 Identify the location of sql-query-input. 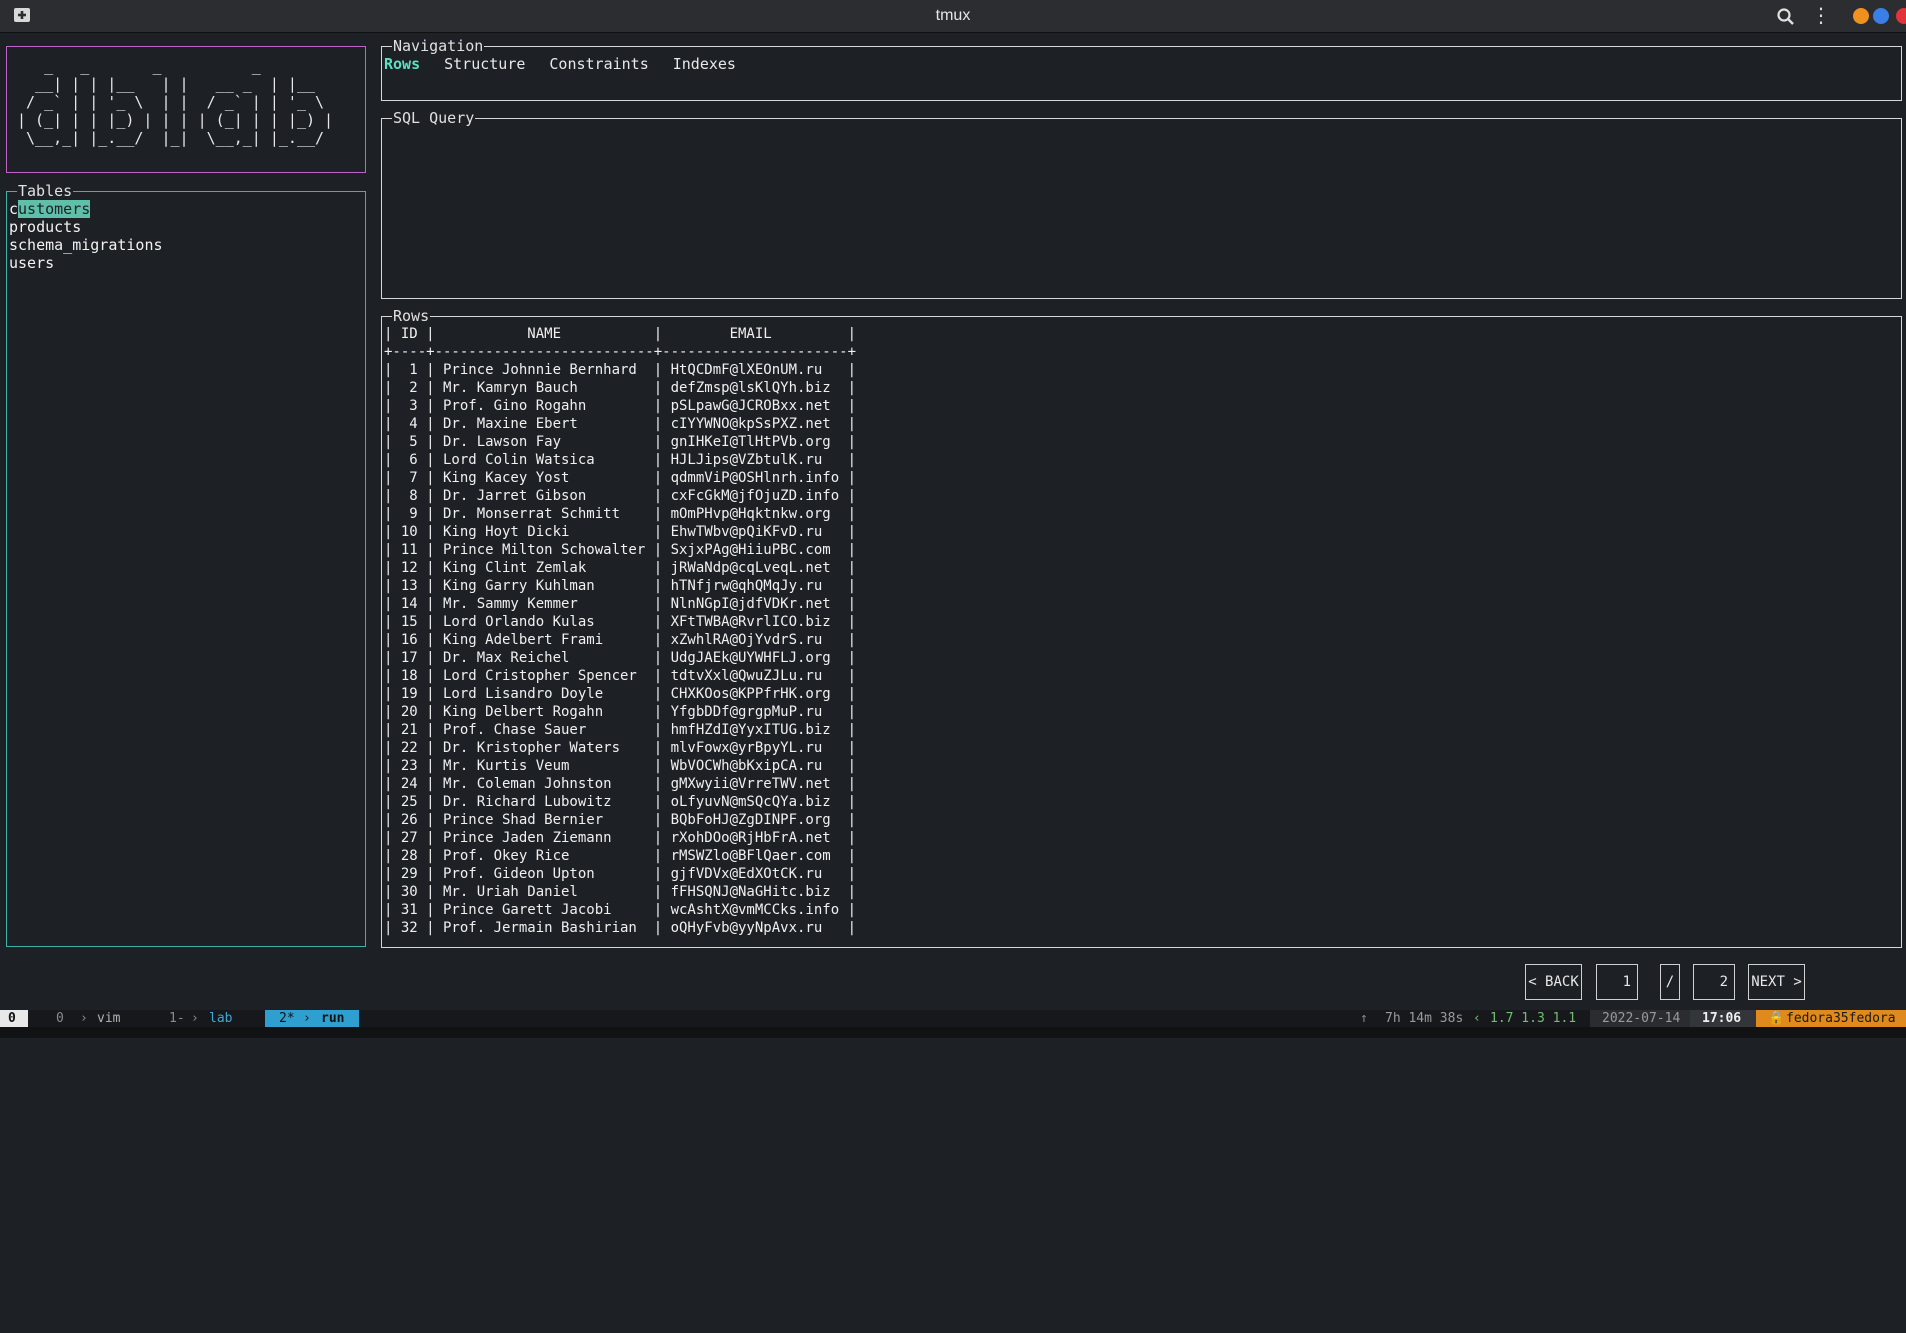
(1141, 211).